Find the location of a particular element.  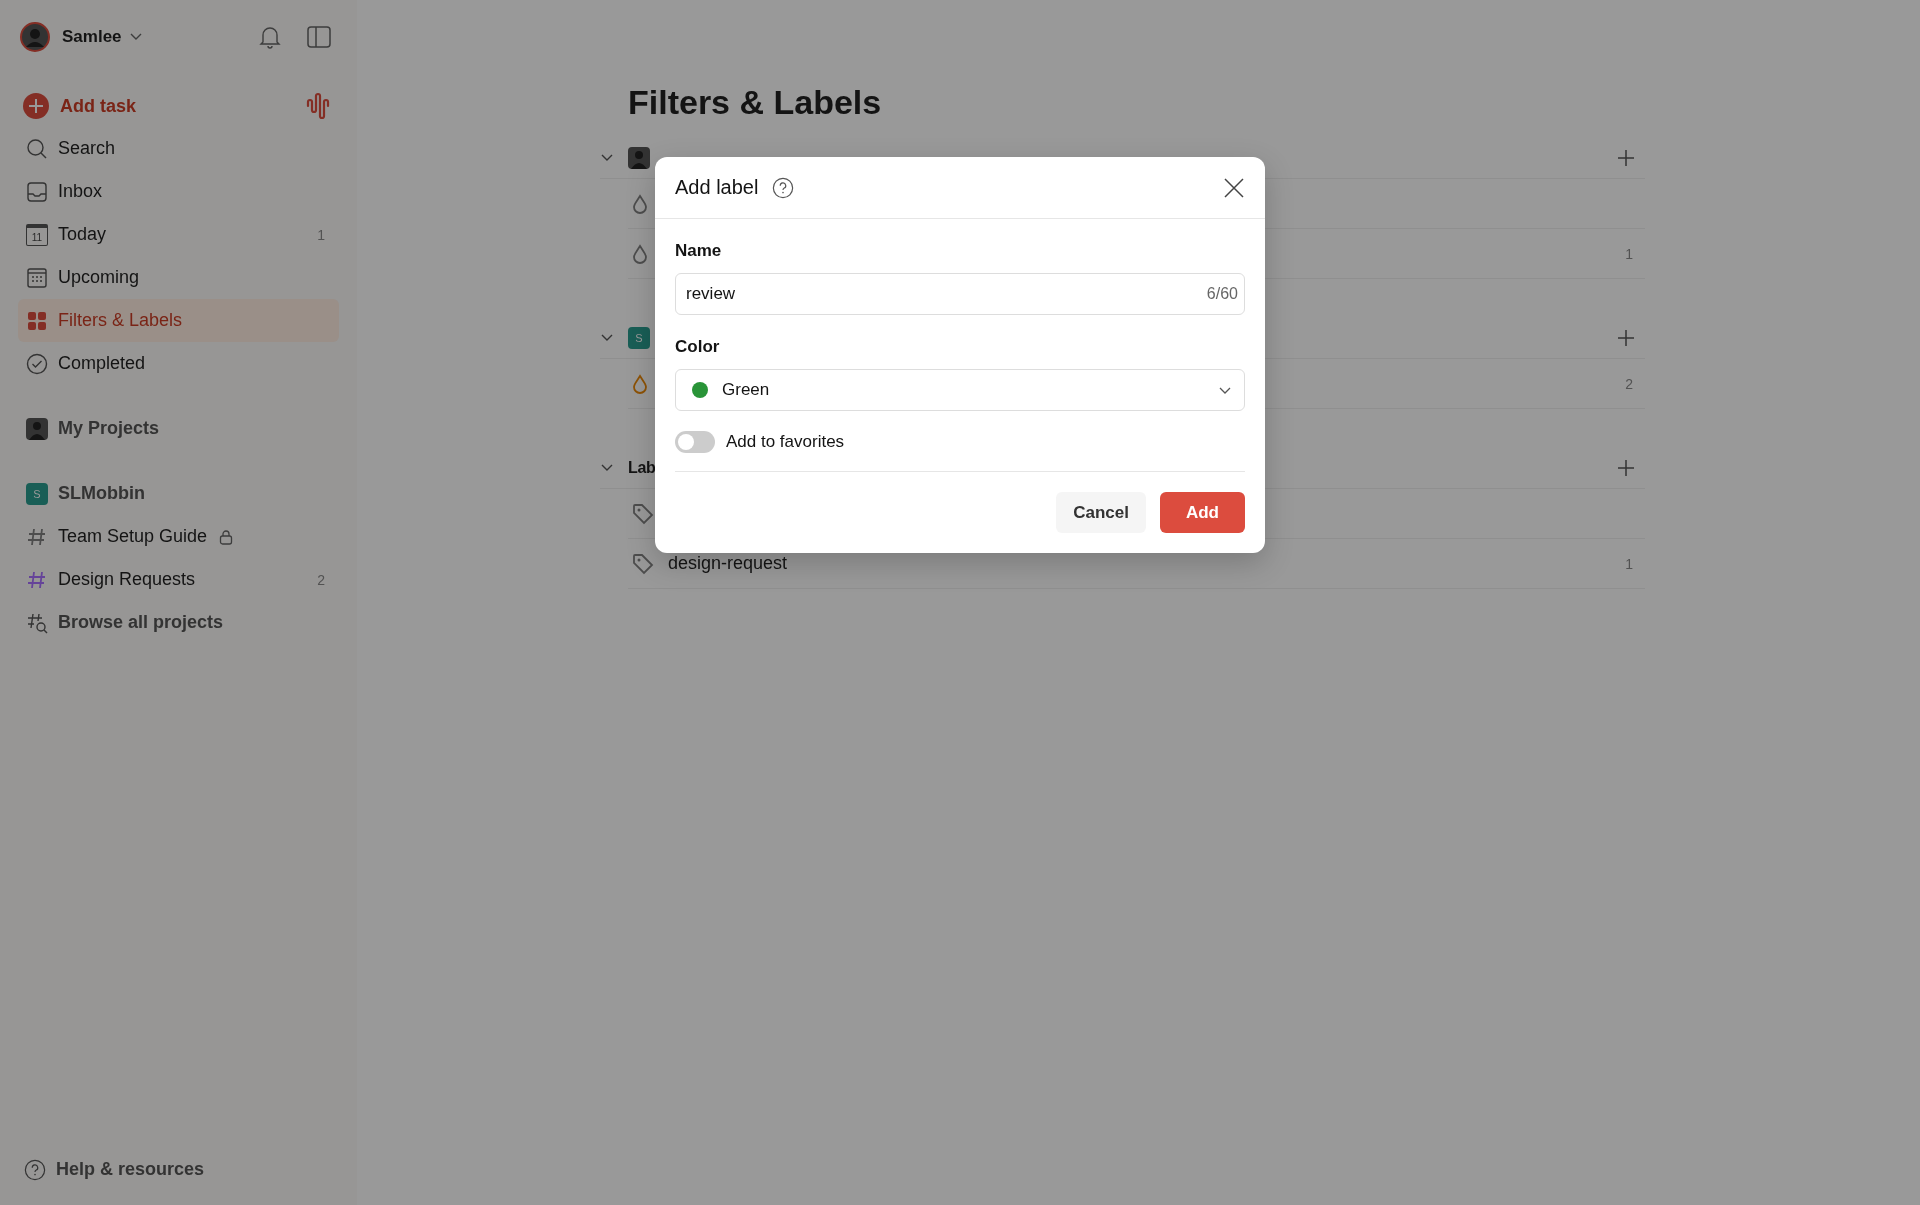

dialog-title: Add label is located at coordinates (717, 187).